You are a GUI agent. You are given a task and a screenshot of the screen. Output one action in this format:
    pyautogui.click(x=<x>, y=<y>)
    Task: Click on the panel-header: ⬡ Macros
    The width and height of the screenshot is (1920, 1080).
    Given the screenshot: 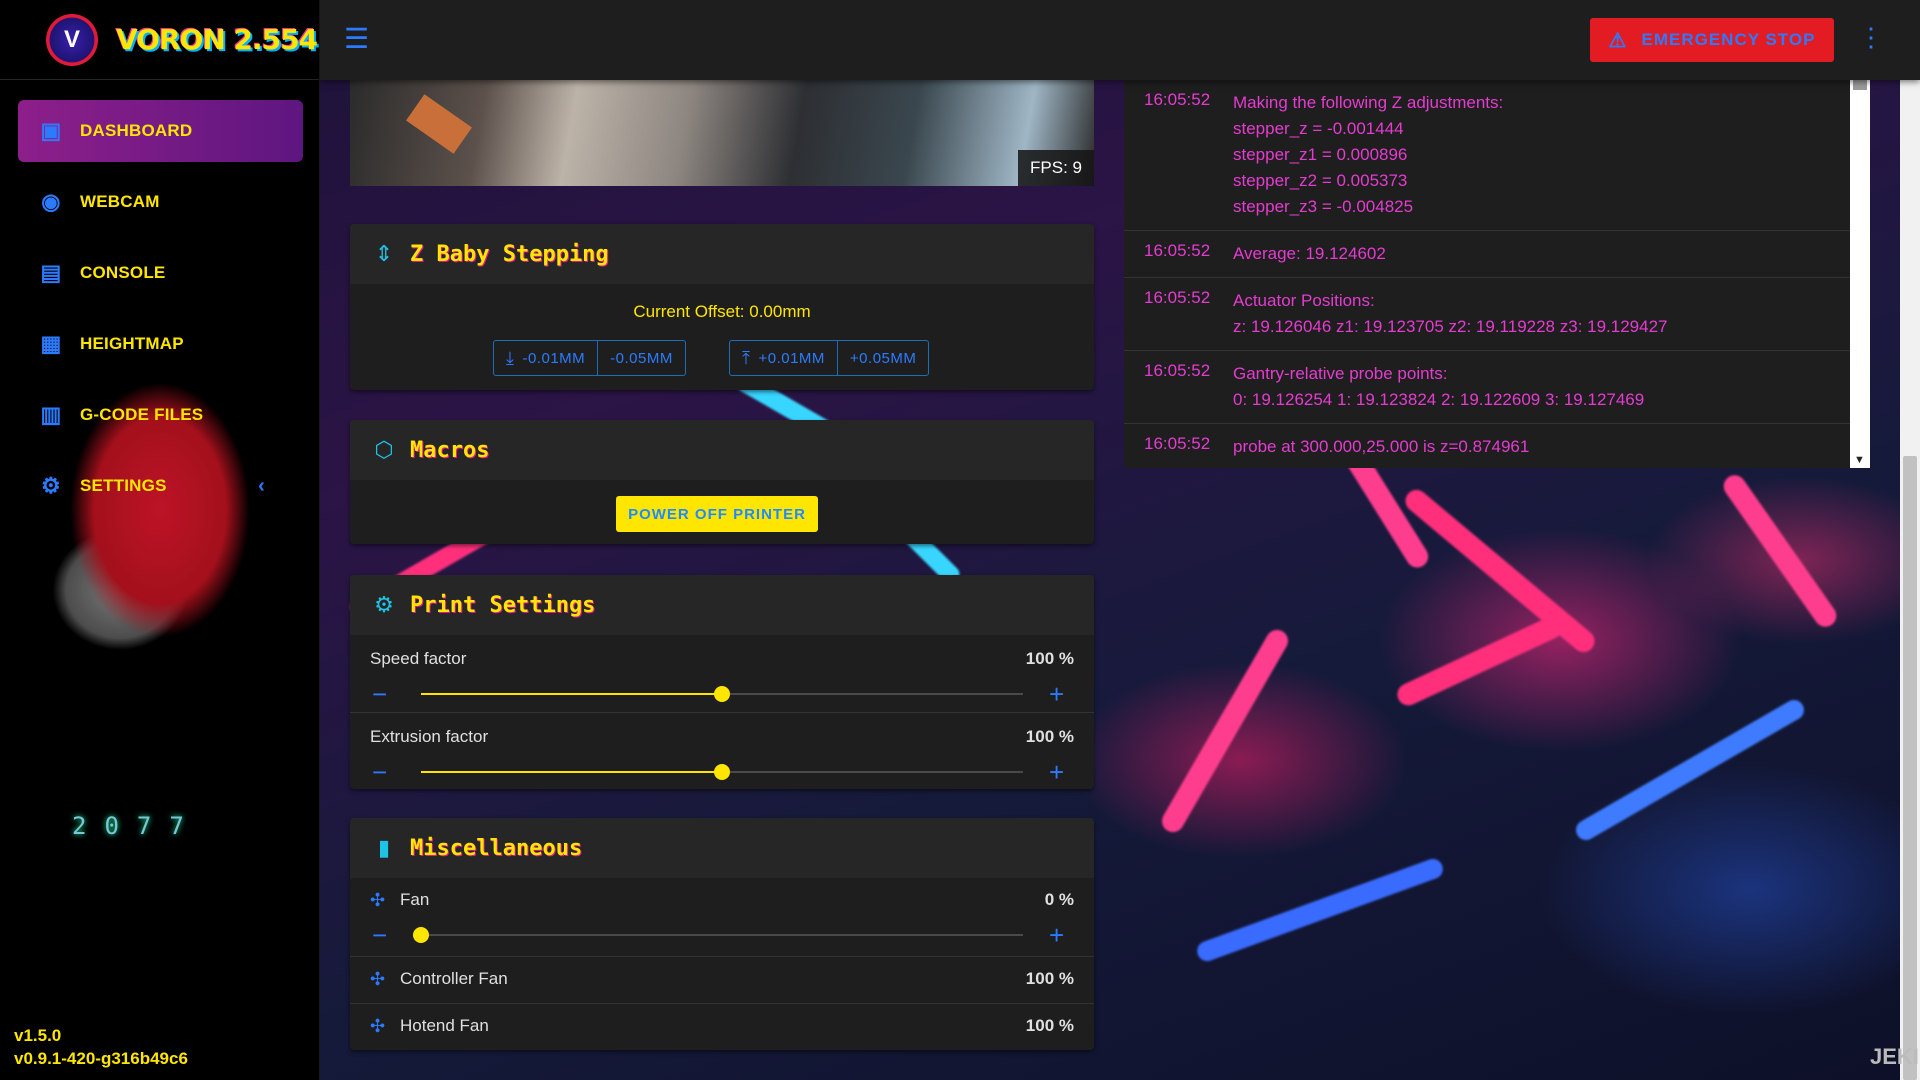 What is the action you would take?
    pyautogui.click(x=722, y=450)
    